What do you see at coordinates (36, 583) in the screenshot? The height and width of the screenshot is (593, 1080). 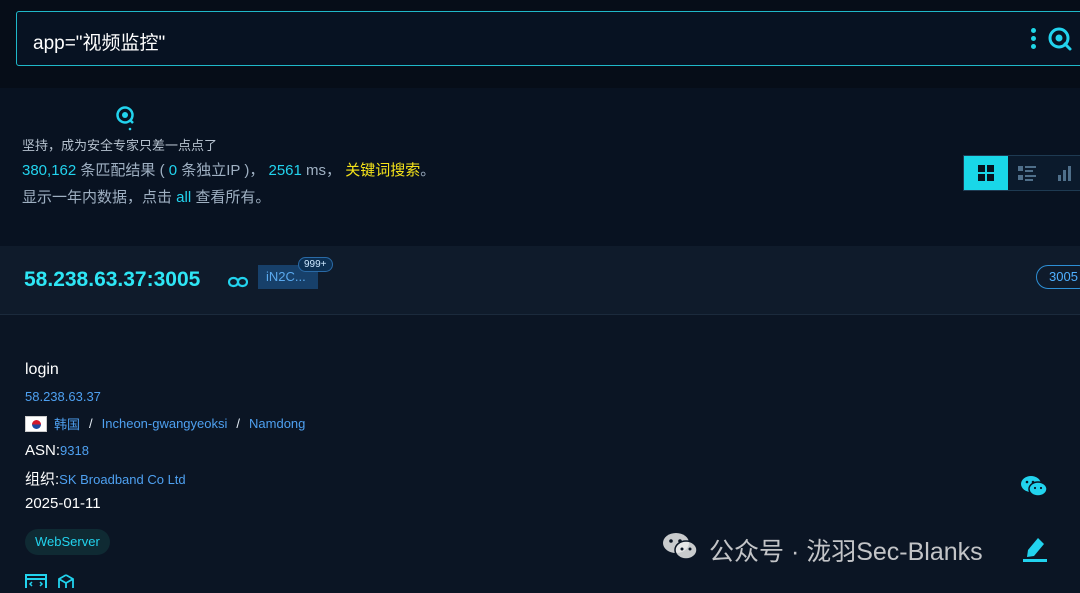 I see `code-icon` at bounding box center [36, 583].